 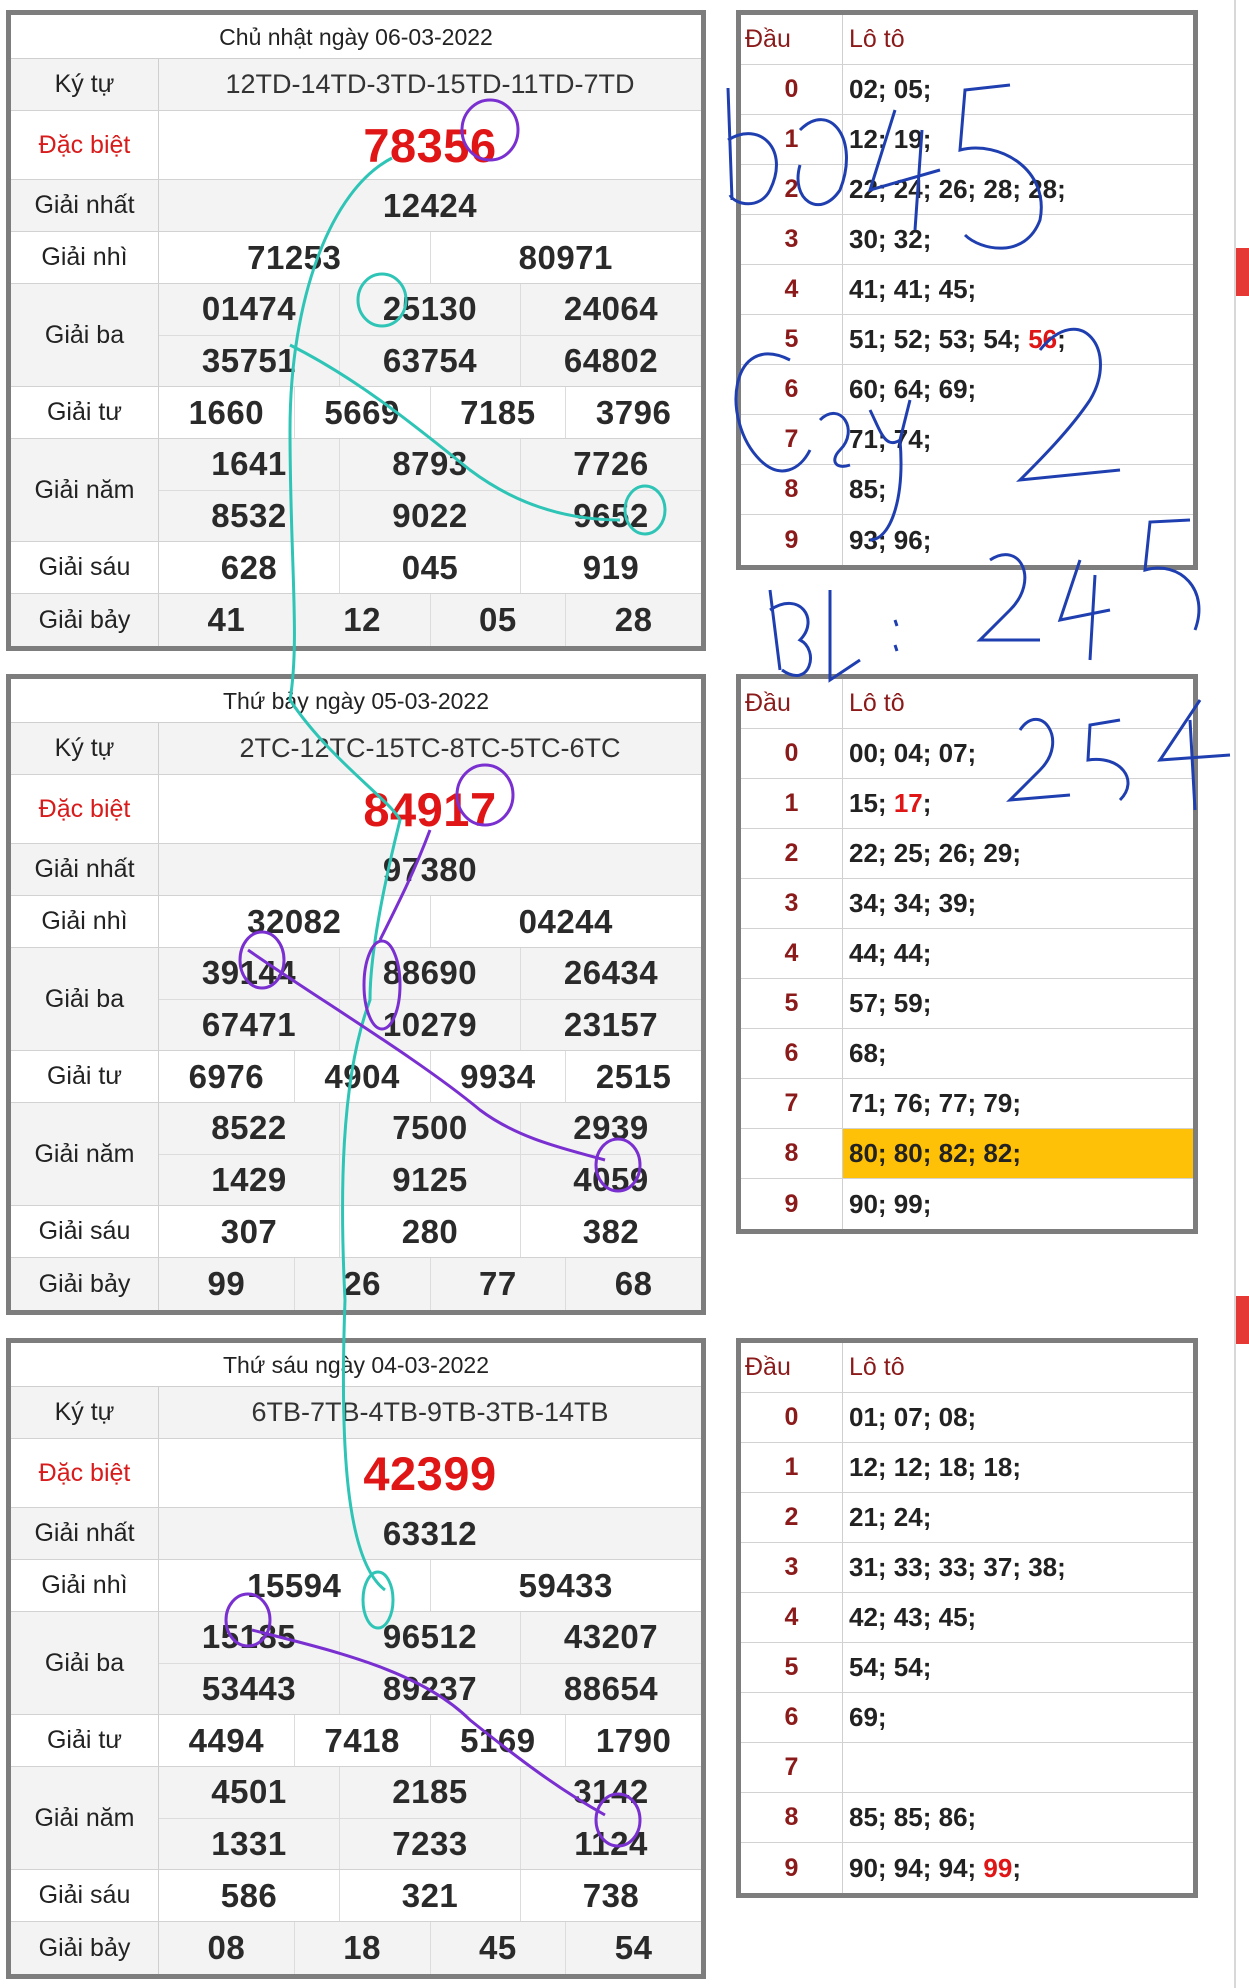 I want to click on day-title: Thứ sáu ngày 04-03-2022, so click(x=356, y=1365).